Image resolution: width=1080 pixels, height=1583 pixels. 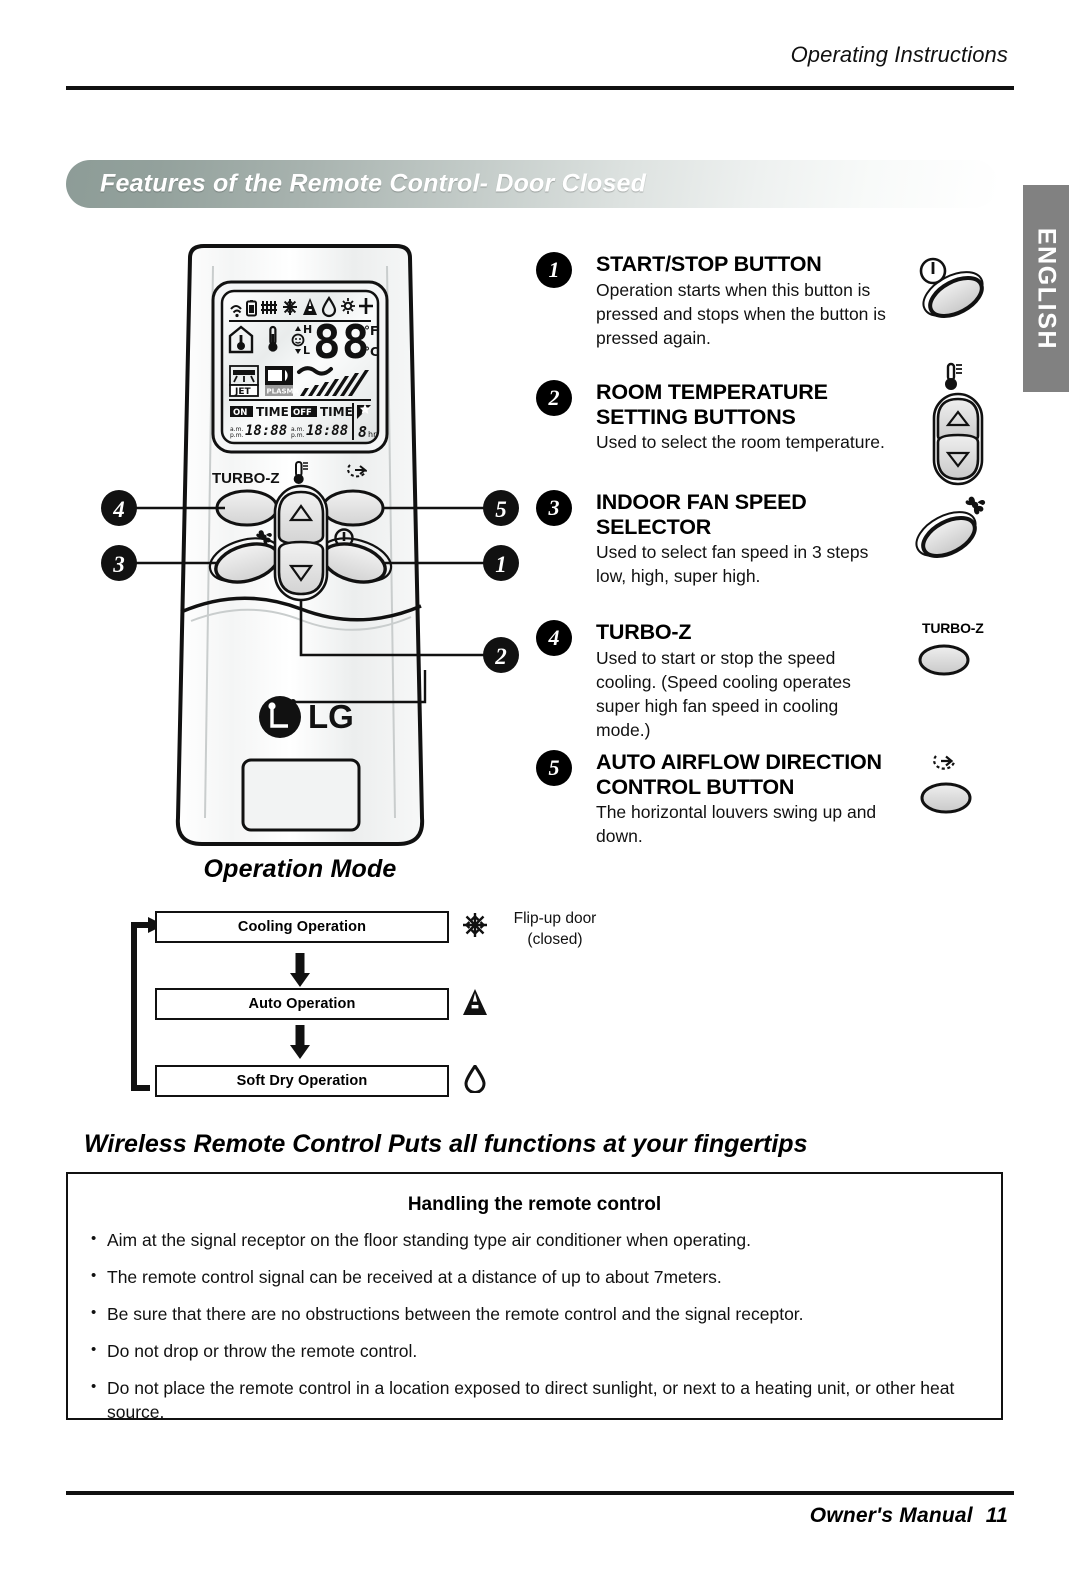 I want to click on operation-step-2-icon, so click(x=475, y=1002).